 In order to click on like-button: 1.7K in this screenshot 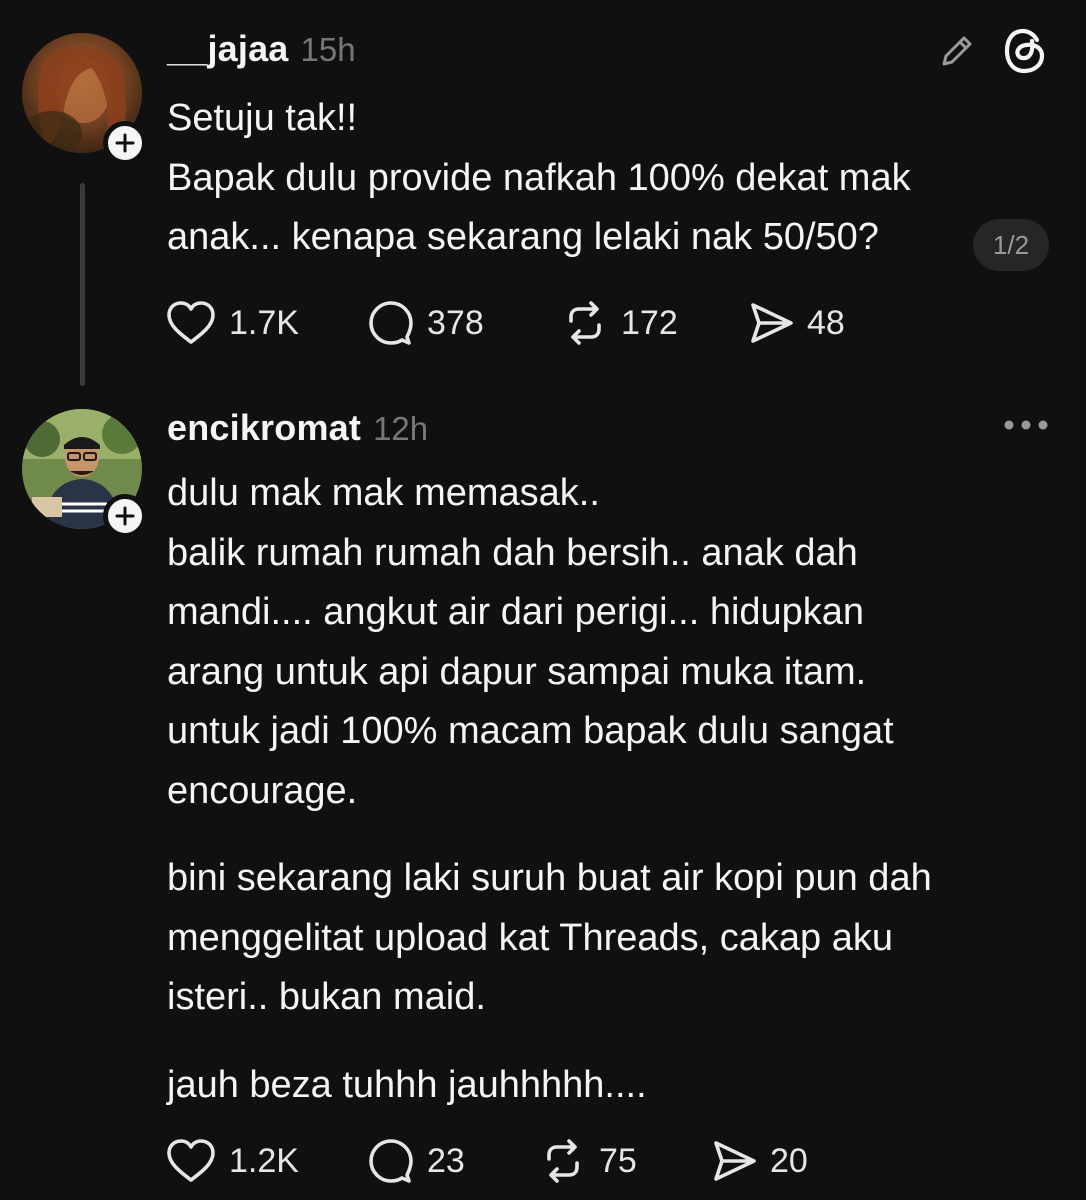, I will do `click(232, 323)`.